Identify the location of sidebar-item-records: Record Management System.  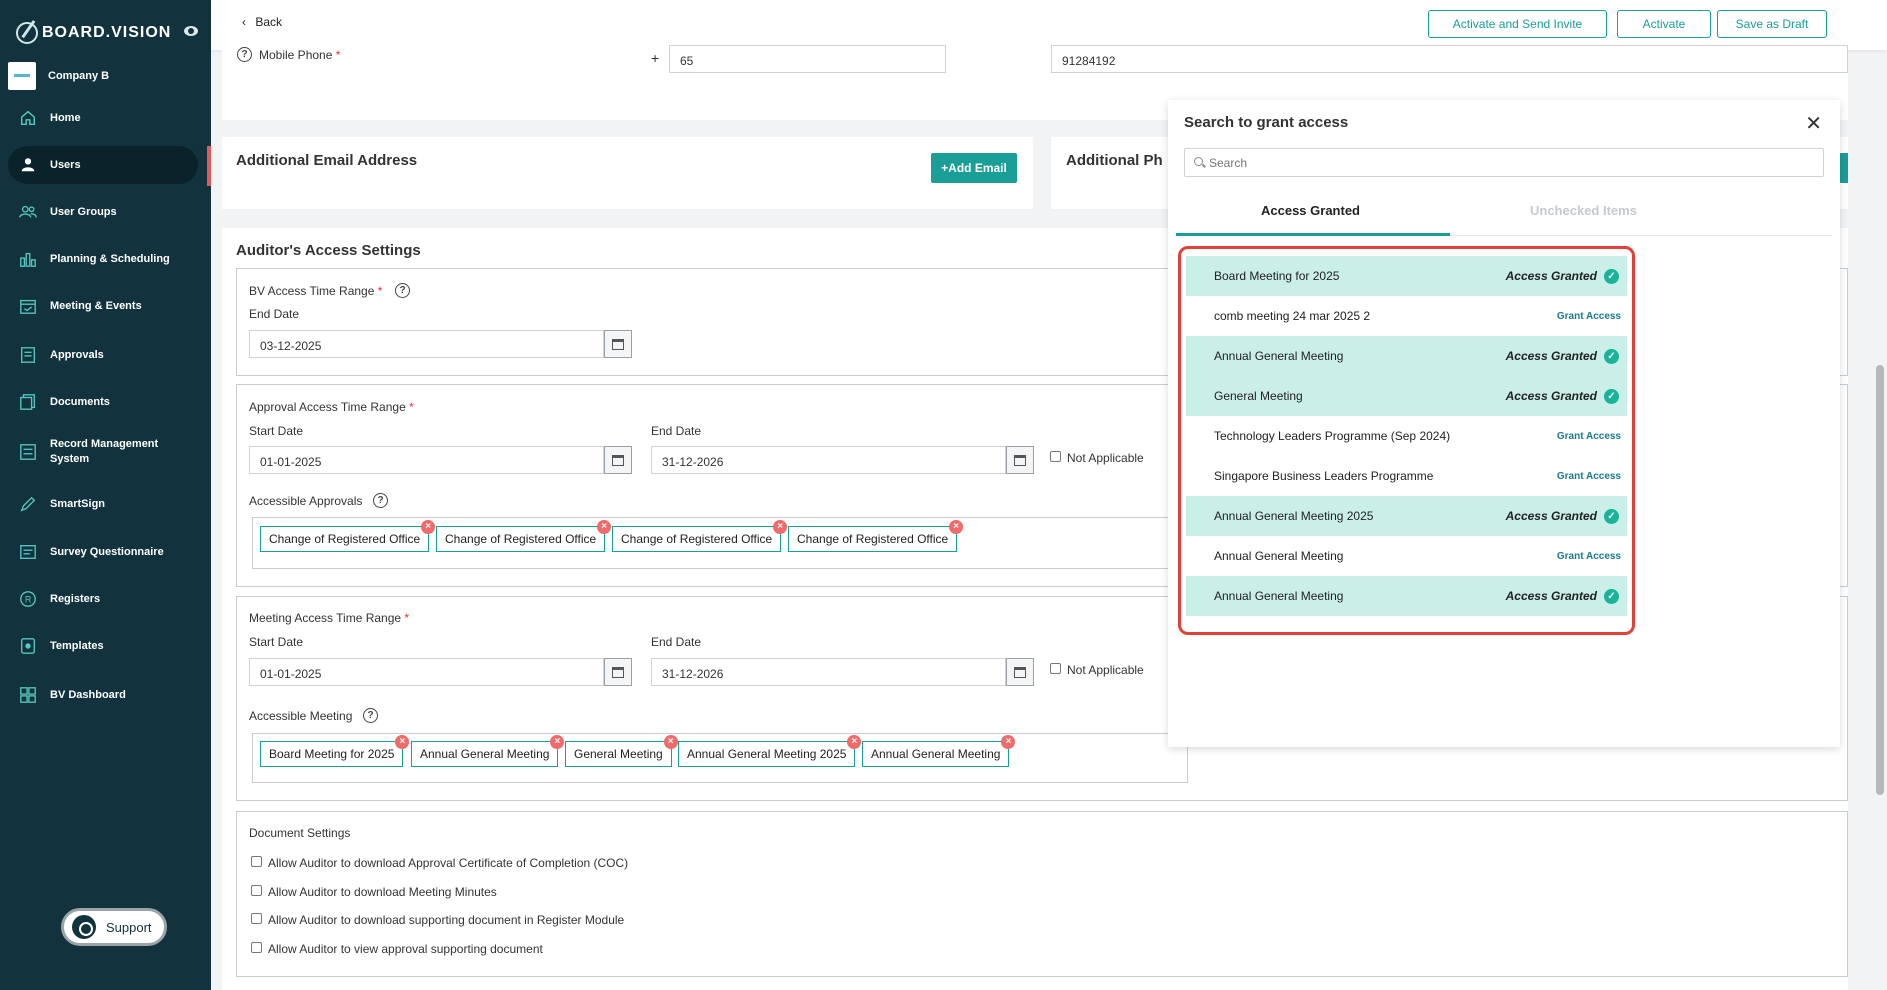
(103, 452).